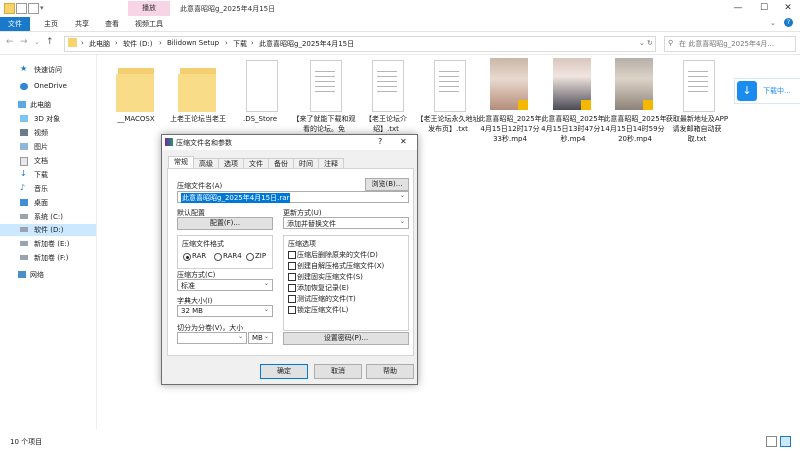 The height and width of the screenshot is (451, 800). What do you see at coordinates (48, 258) in the screenshot?
I see `sidebar-item-drive-f: 新加卷 (F:)` at bounding box center [48, 258].